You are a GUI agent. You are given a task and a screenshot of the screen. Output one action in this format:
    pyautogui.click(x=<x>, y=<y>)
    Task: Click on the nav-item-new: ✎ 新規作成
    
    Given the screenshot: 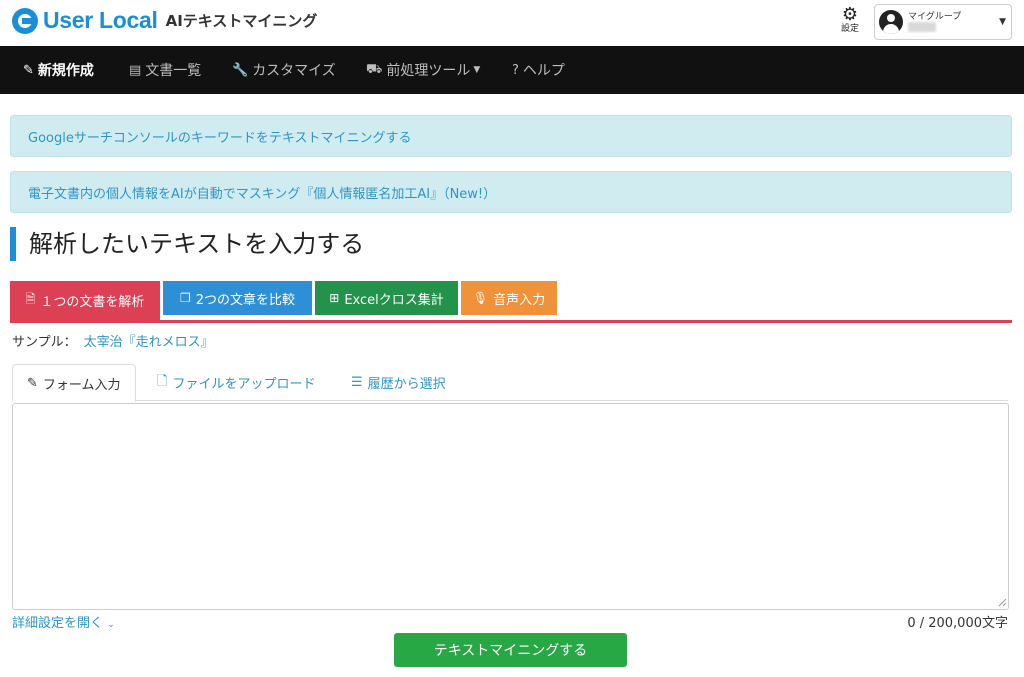 What is the action you would take?
    pyautogui.click(x=58, y=70)
    